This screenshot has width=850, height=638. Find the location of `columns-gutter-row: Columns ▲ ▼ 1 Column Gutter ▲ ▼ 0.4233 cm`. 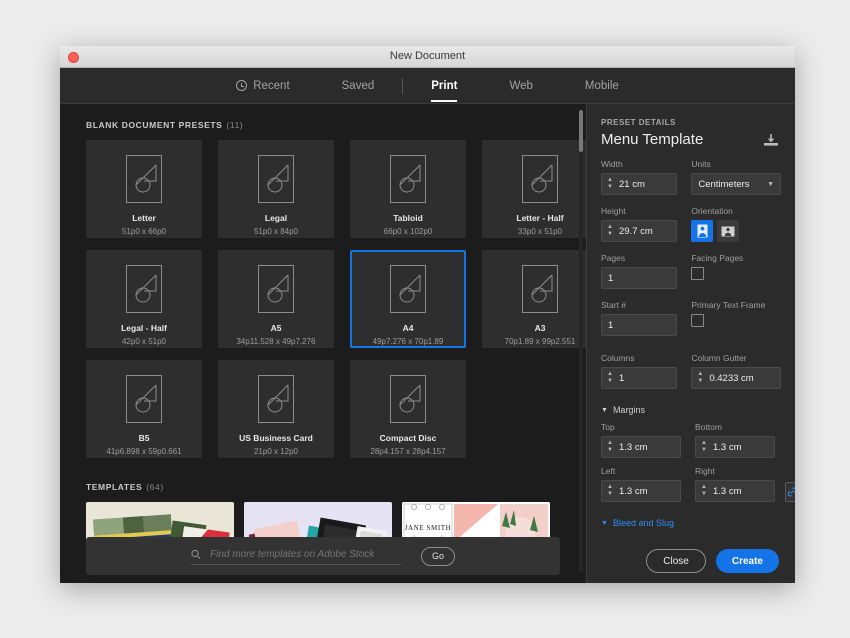

columns-gutter-row: Columns ▲ ▼ 1 Column Gutter ▲ ▼ 0.4233 cm is located at coordinates (691, 371).